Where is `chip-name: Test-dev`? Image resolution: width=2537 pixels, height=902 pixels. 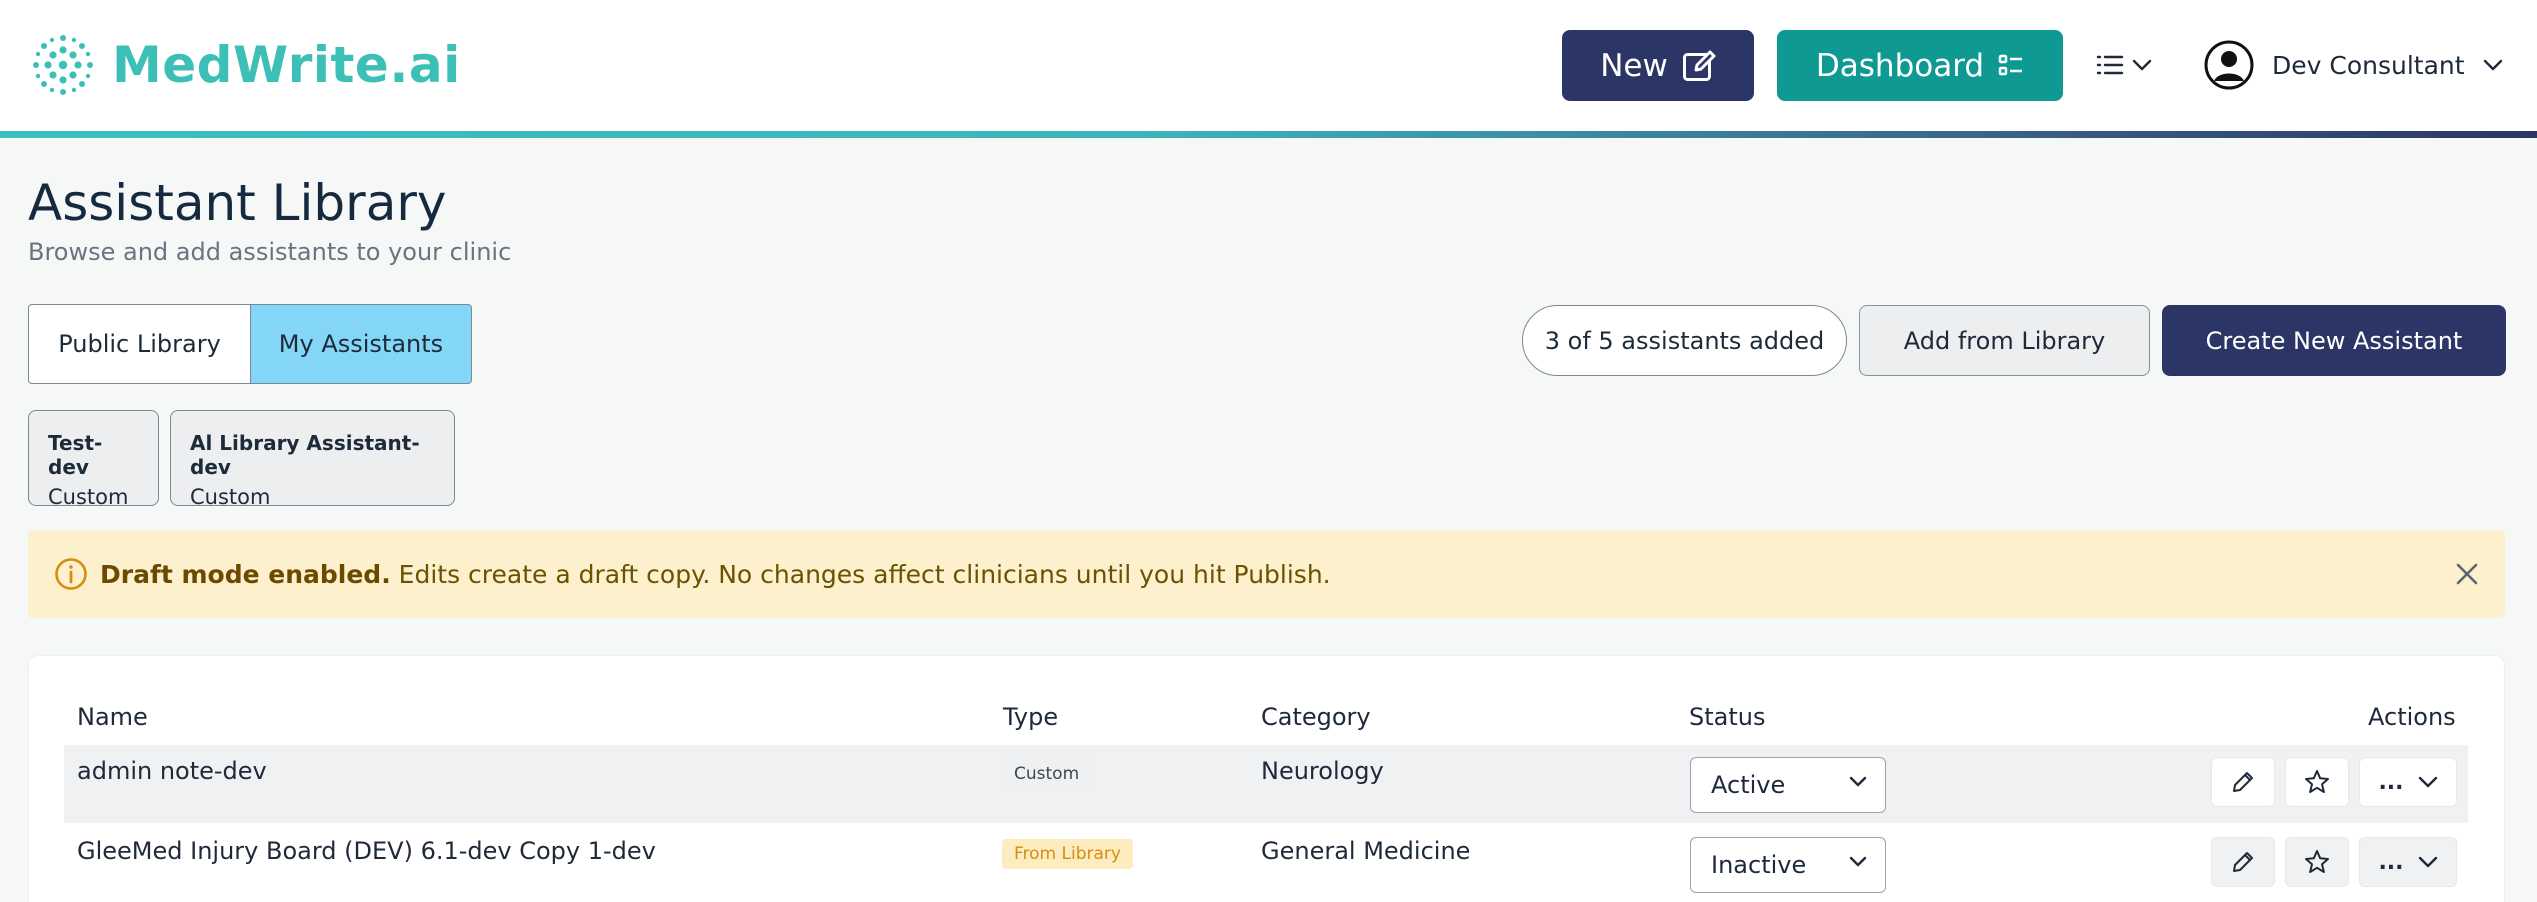 chip-name: Test-dev is located at coordinates (75, 455).